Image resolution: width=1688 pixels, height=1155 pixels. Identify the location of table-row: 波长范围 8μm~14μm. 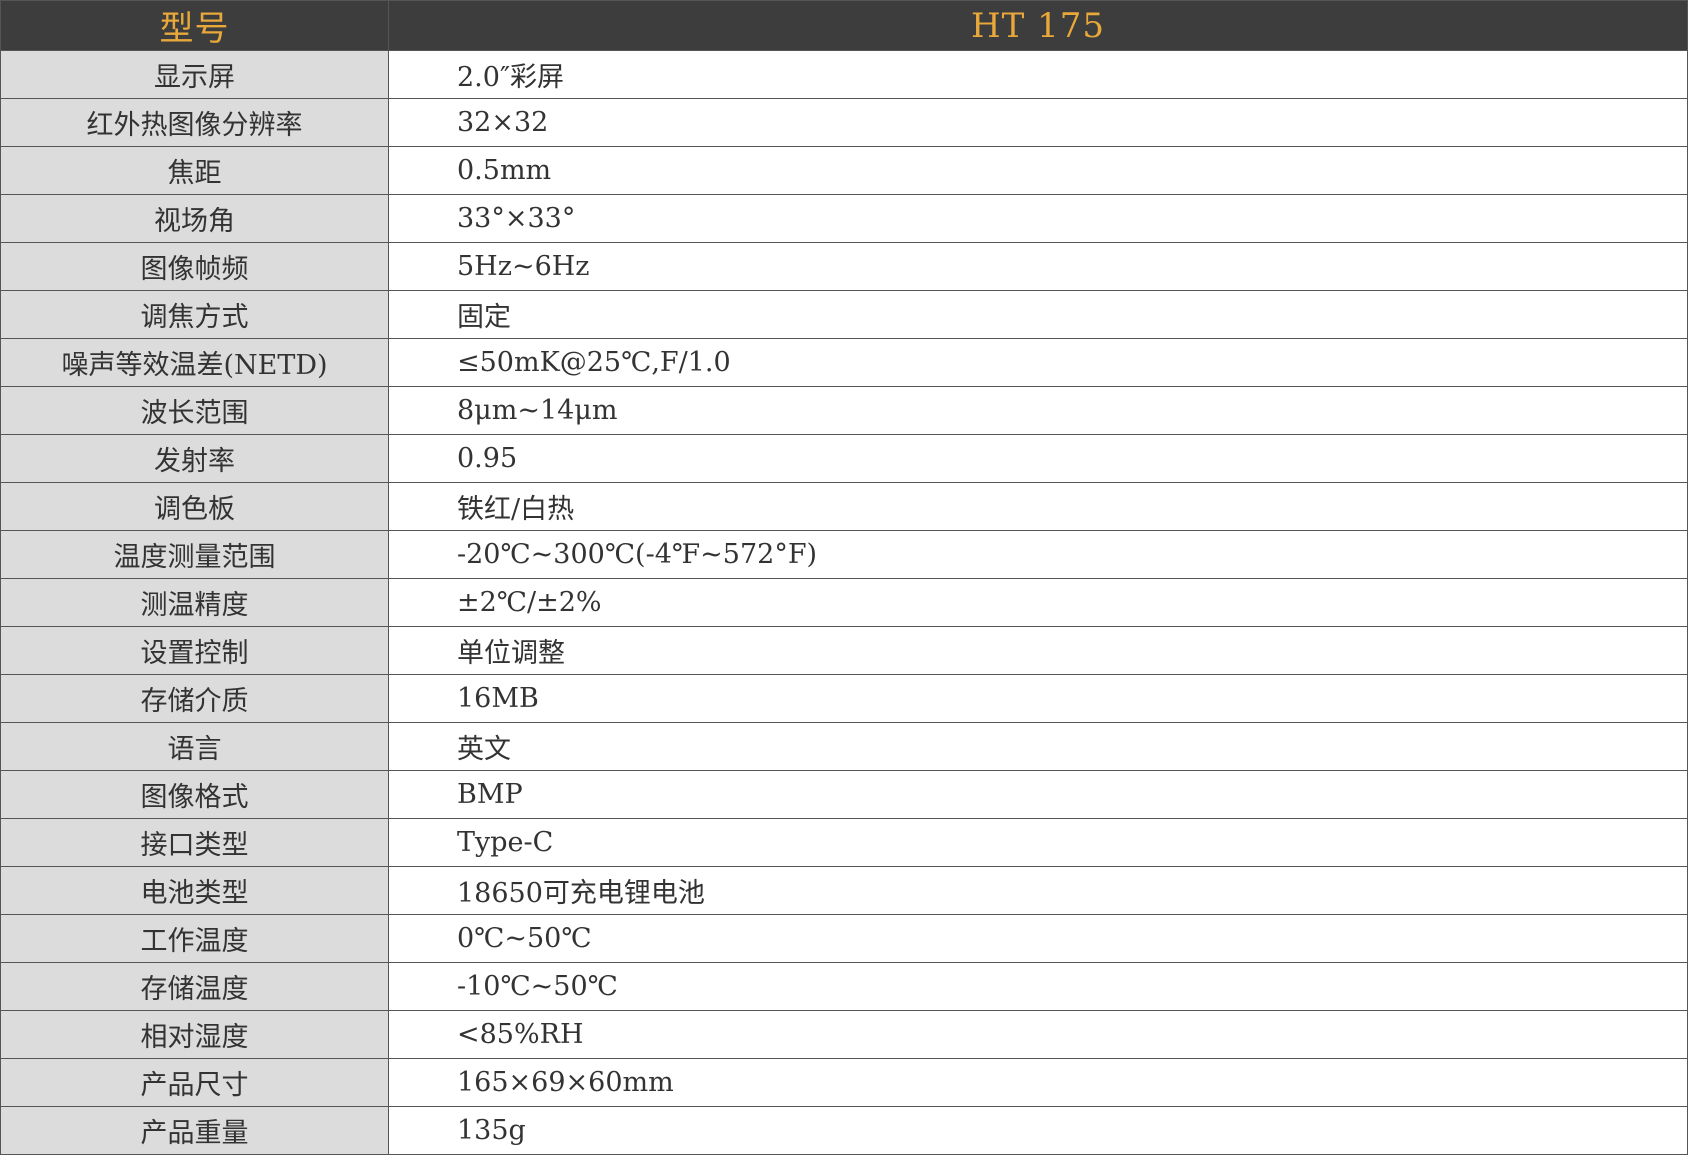
(844, 410).